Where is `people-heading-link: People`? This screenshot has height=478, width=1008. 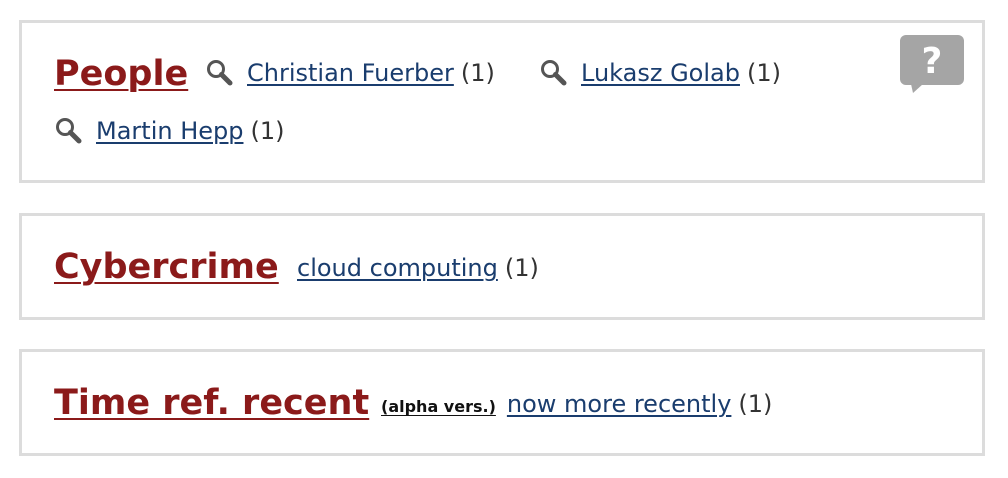
people-heading-link: People is located at coordinates (121, 74).